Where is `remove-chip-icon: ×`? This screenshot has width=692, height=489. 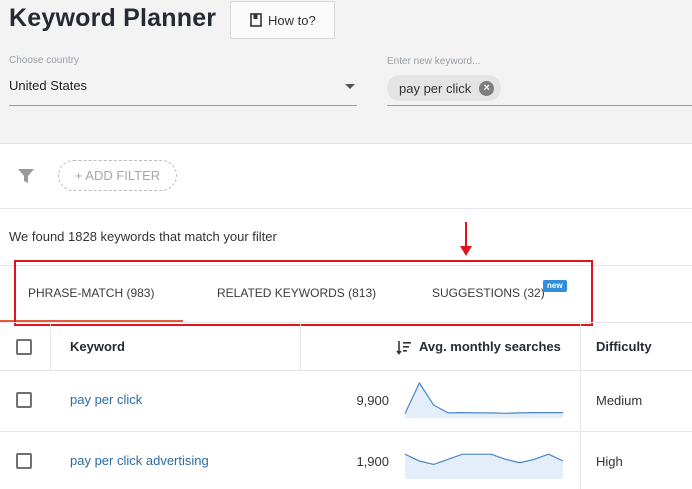 remove-chip-icon: × is located at coordinates (487, 88).